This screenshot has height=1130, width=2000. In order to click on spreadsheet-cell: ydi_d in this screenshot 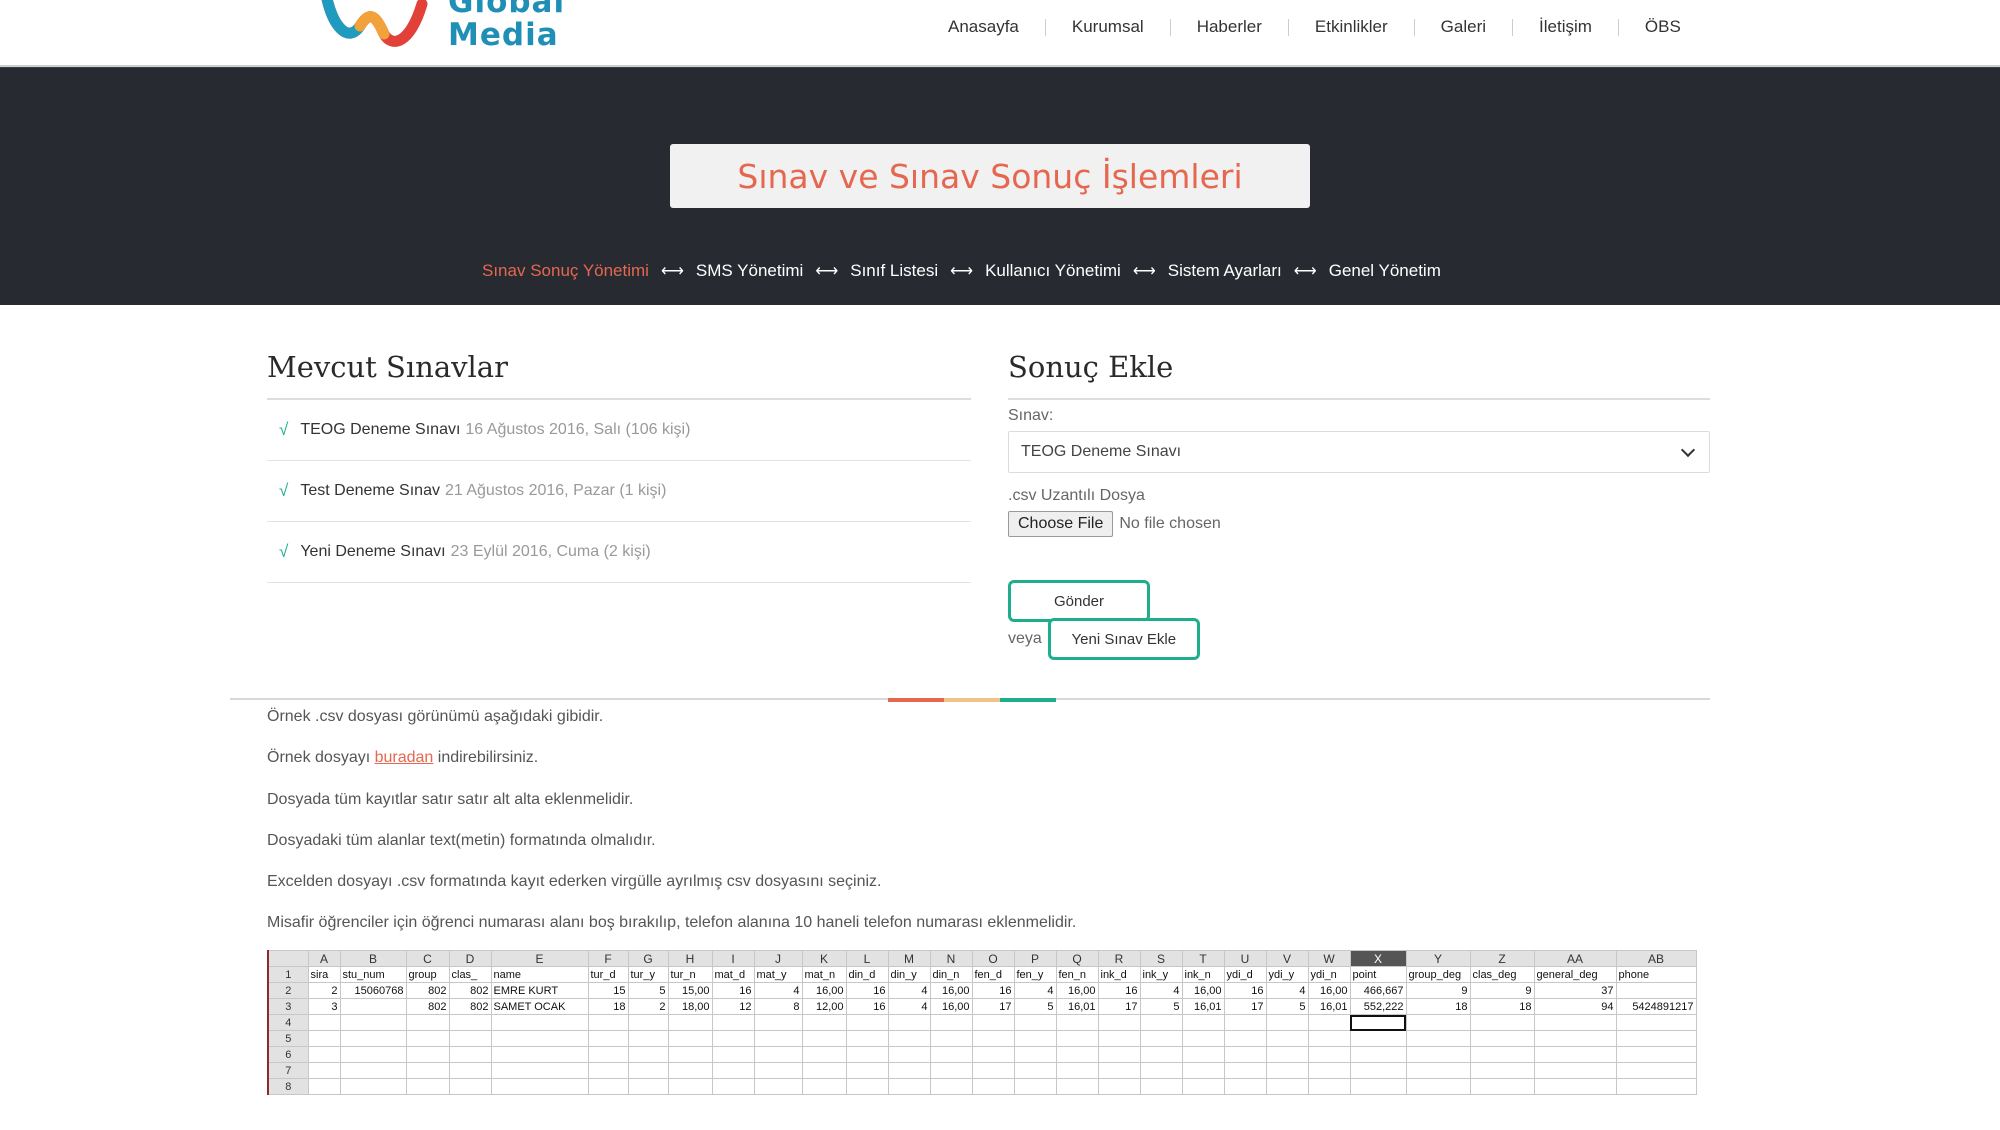, I will do `click(1245, 974)`.